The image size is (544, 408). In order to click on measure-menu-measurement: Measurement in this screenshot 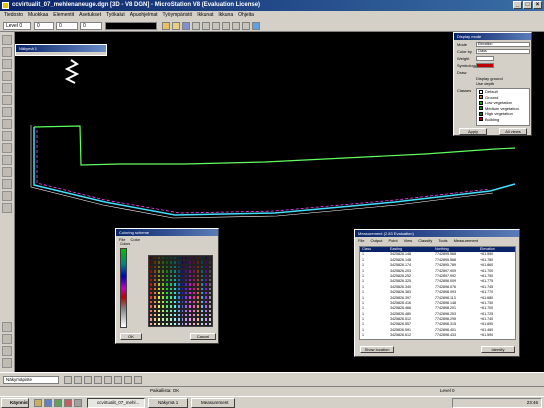, I will do `click(466, 240)`.